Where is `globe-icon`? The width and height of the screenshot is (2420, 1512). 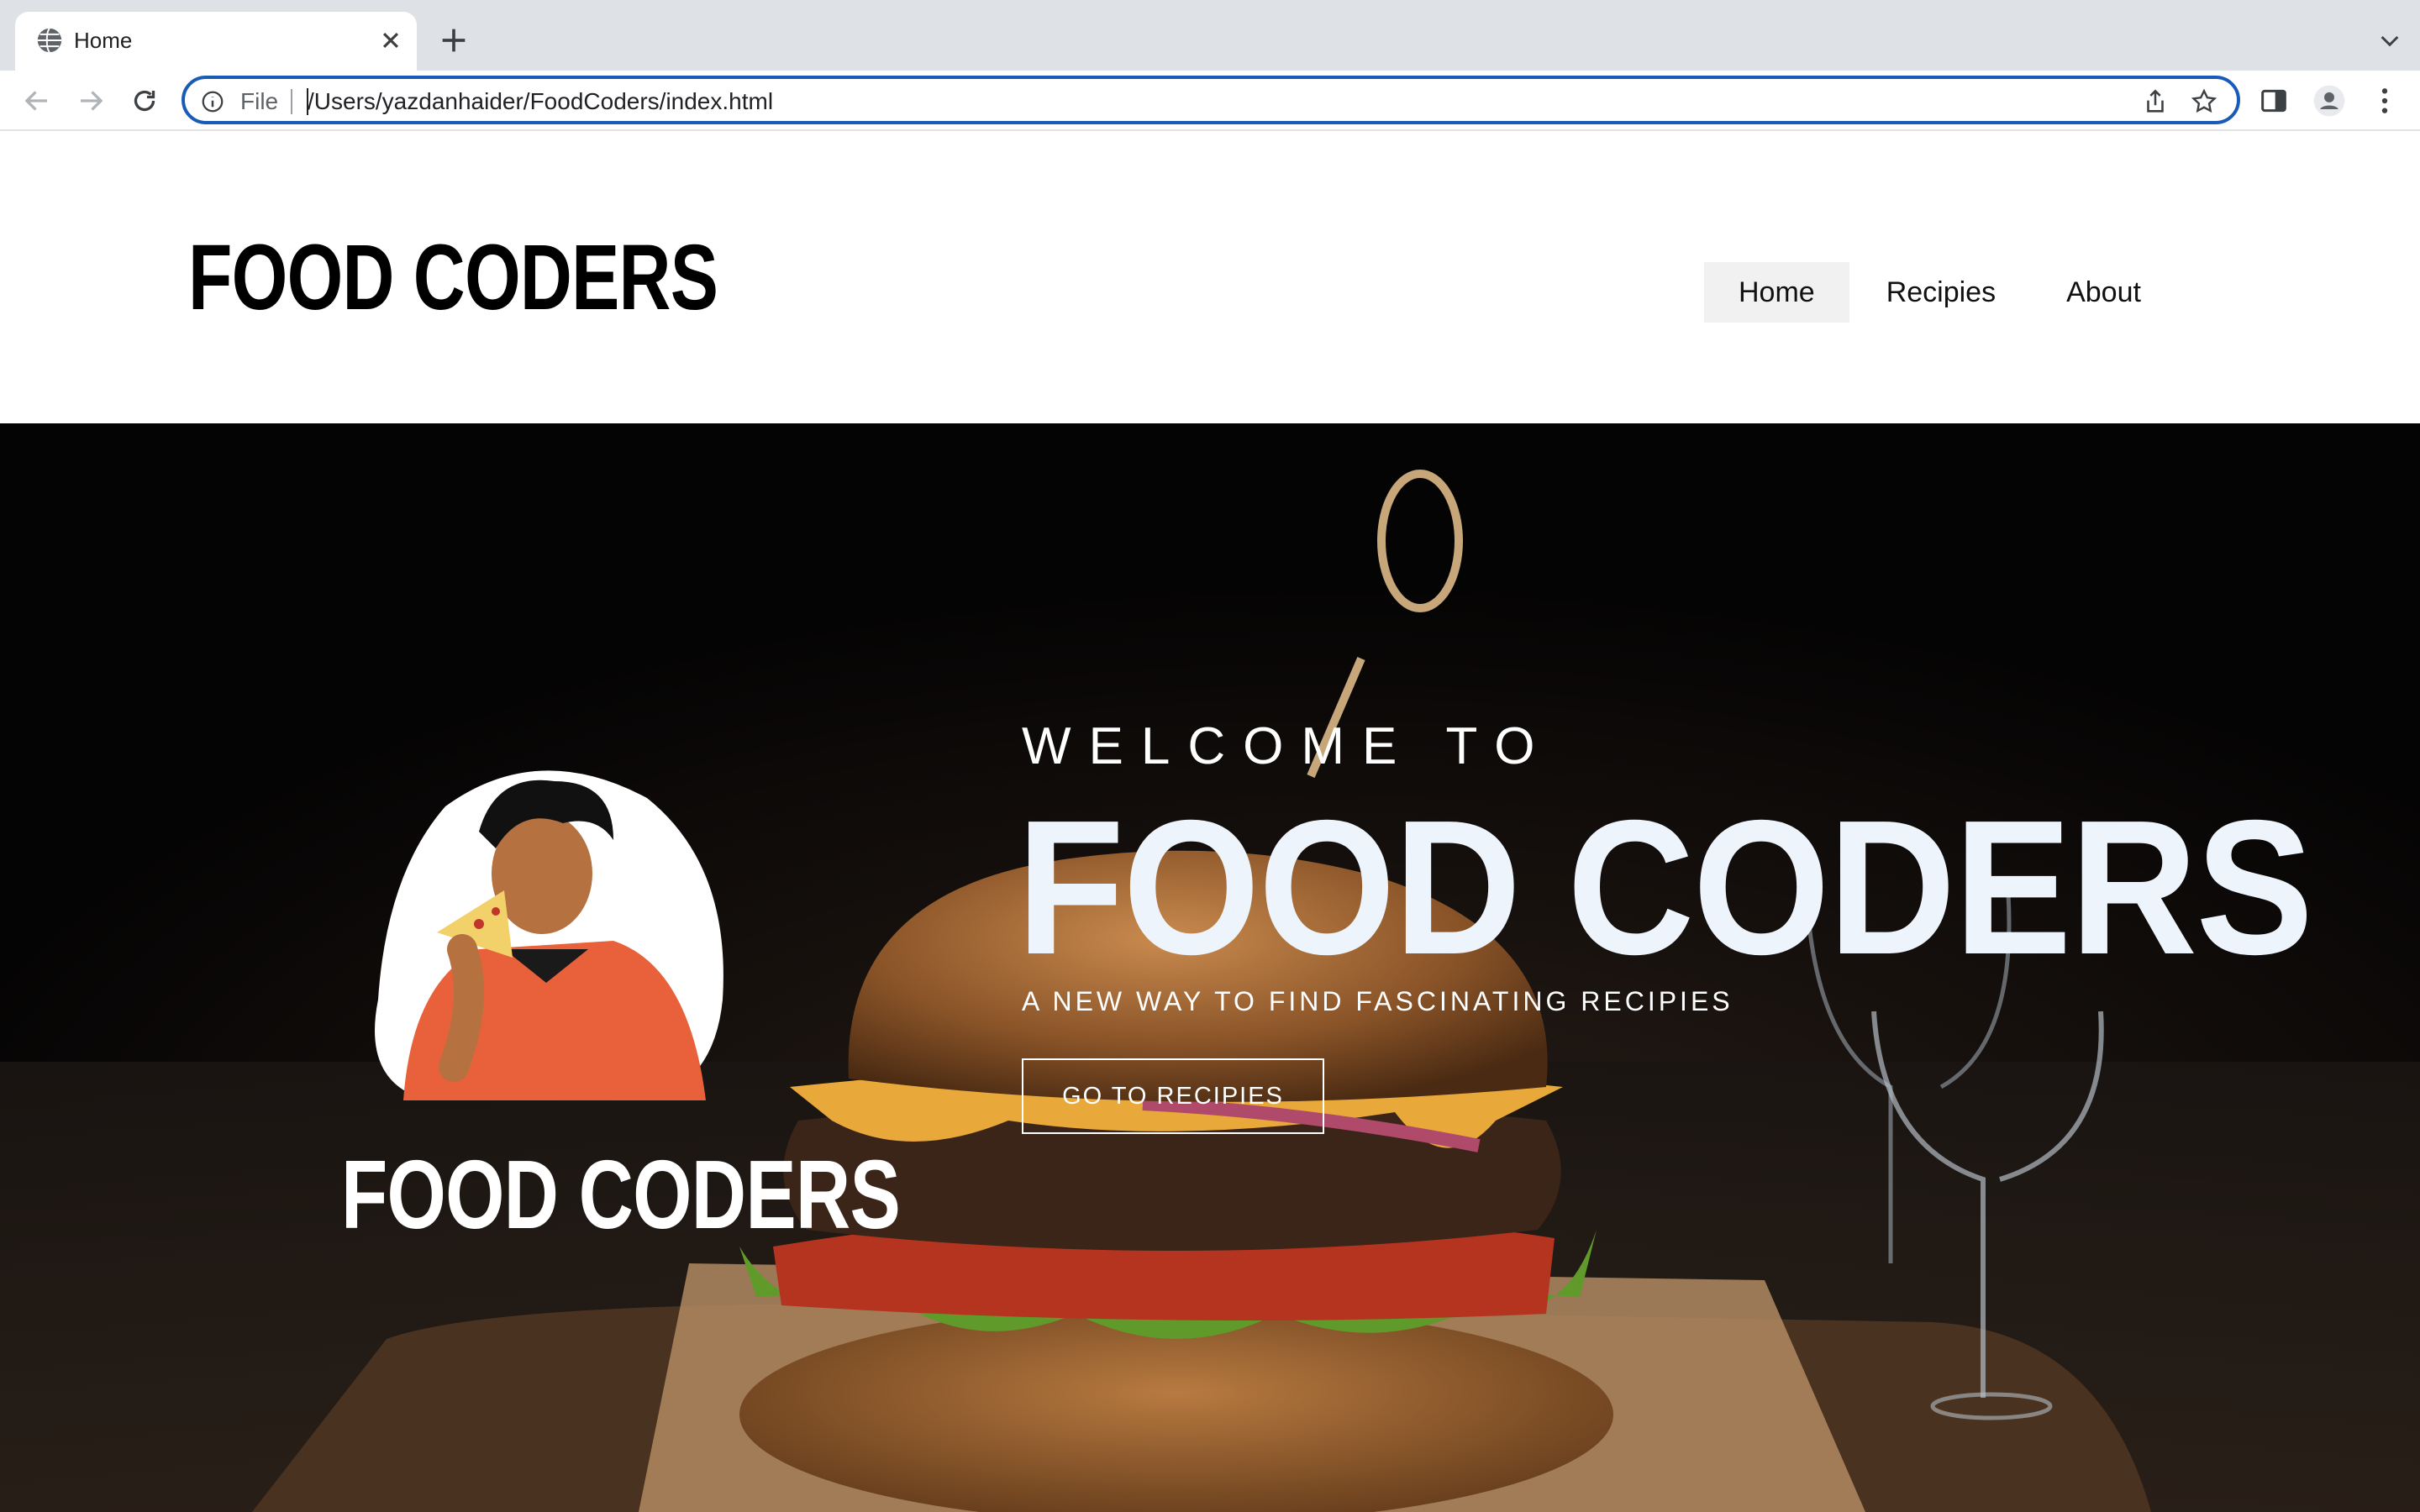 globe-icon is located at coordinates (50, 40).